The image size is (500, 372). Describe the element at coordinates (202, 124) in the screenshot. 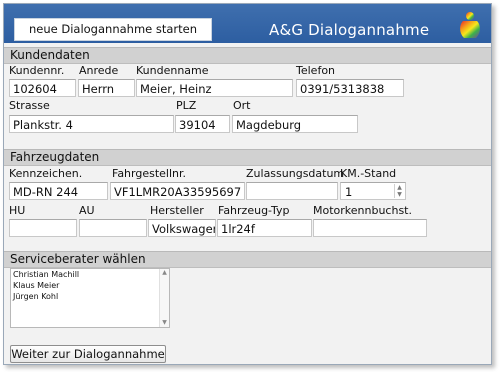

I see `plz-field: 39104` at that location.